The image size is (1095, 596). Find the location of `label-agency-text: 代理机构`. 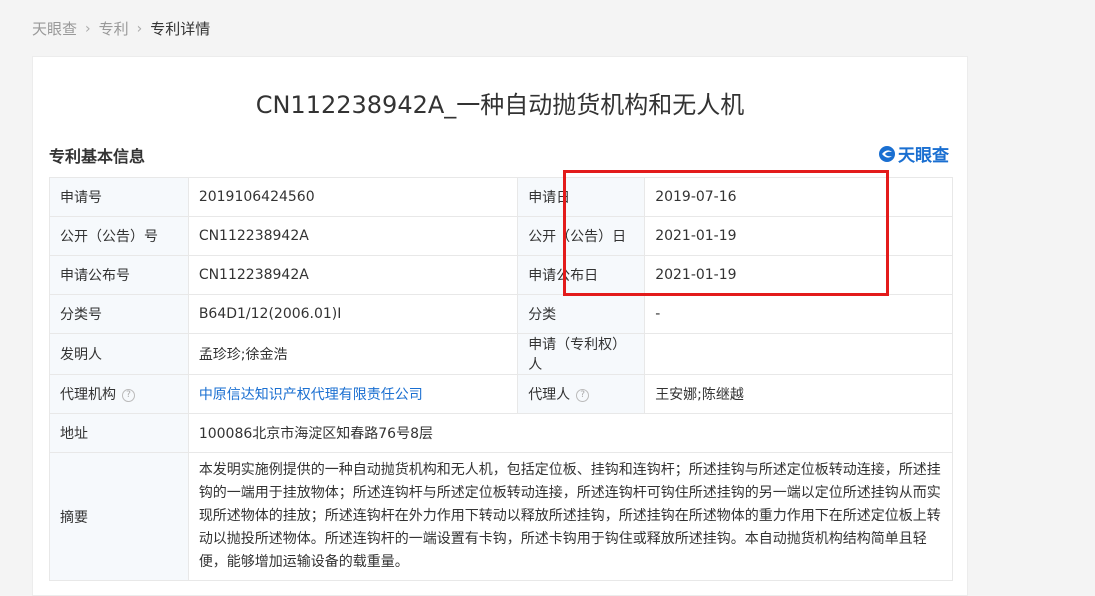

label-agency-text: 代理机构 is located at coordinates (88, 395).